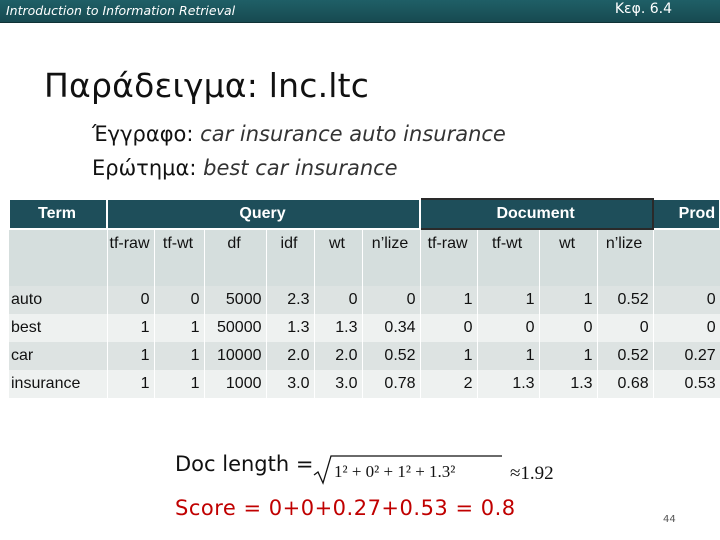 Image resolution: width=720 pixels, height=540 pixels. I want to click on table-row: best 1 1 50000 1.3 1.3 0.34 0 0 0 0 0, so click(364, 328).